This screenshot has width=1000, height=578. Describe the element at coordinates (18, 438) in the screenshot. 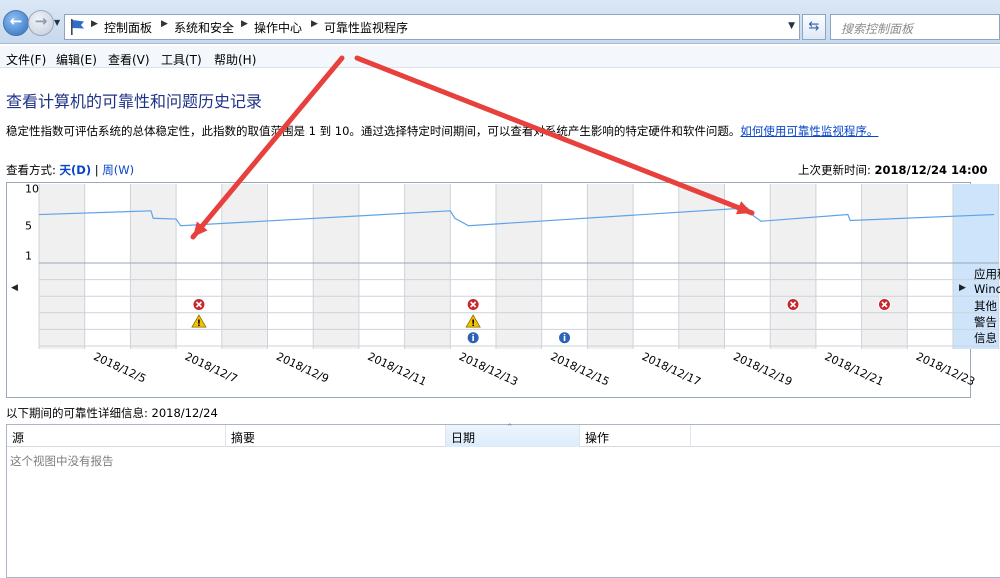

I see `column-source-label: 源` at that location.